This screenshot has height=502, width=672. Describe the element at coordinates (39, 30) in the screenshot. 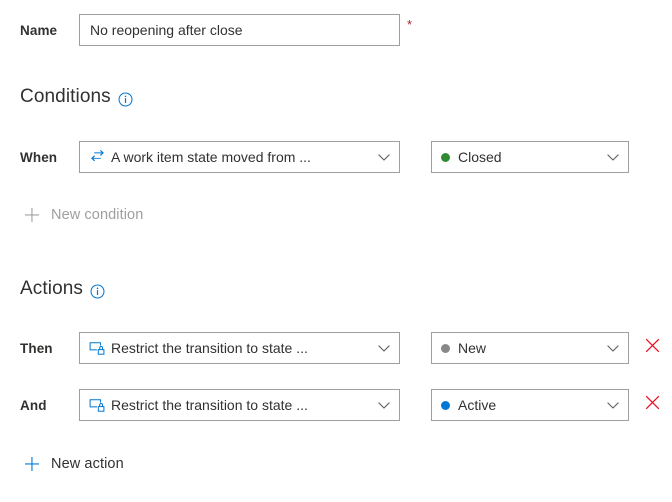

I see `name-label: Name` at that location.